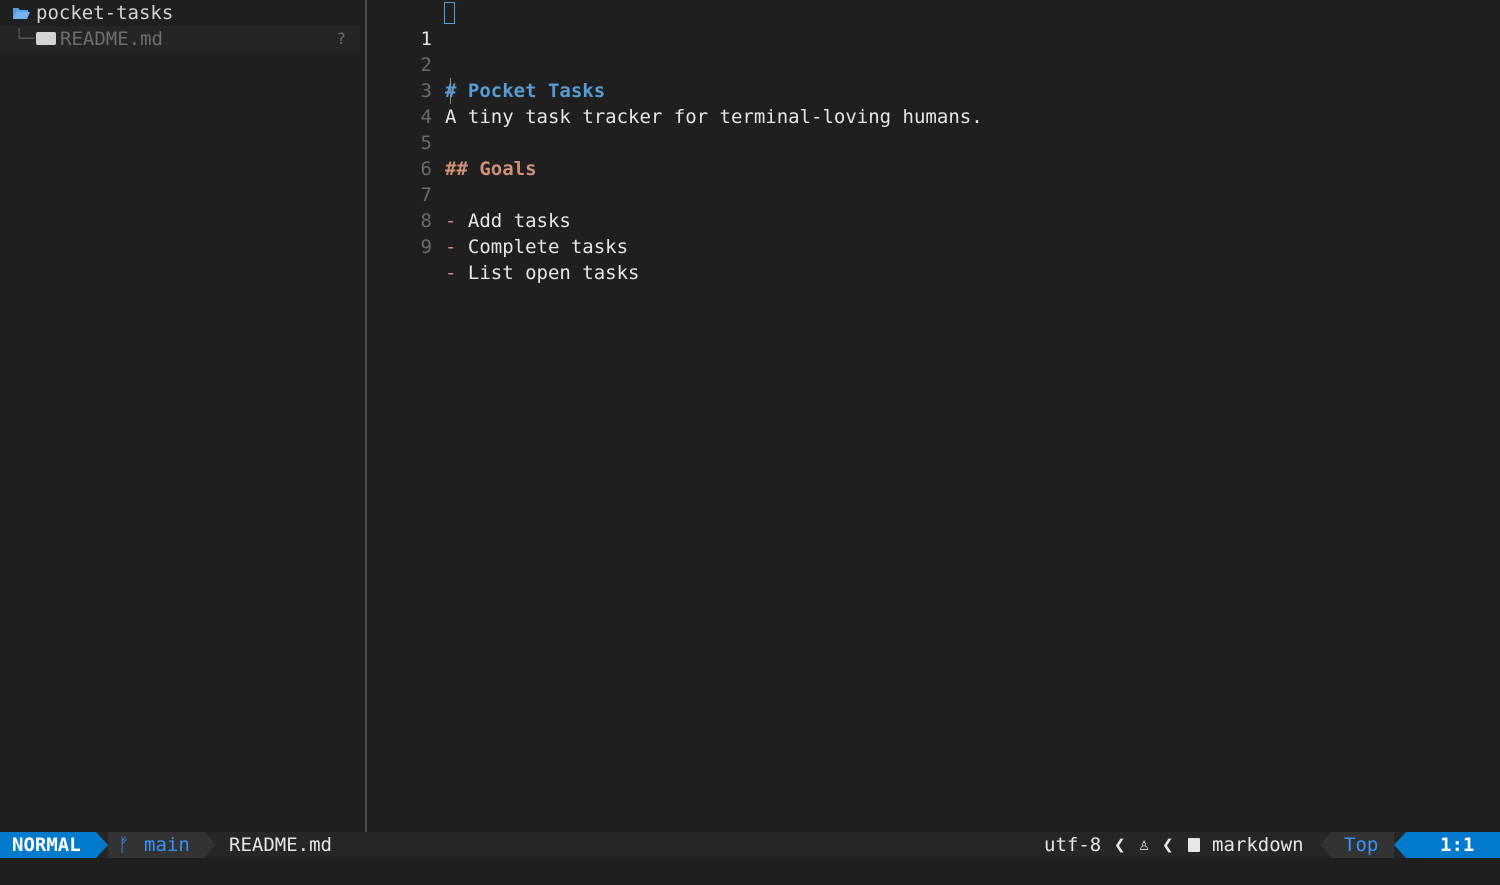  I want to click on editor-line: 5 ## Goals, so click(933, 142).